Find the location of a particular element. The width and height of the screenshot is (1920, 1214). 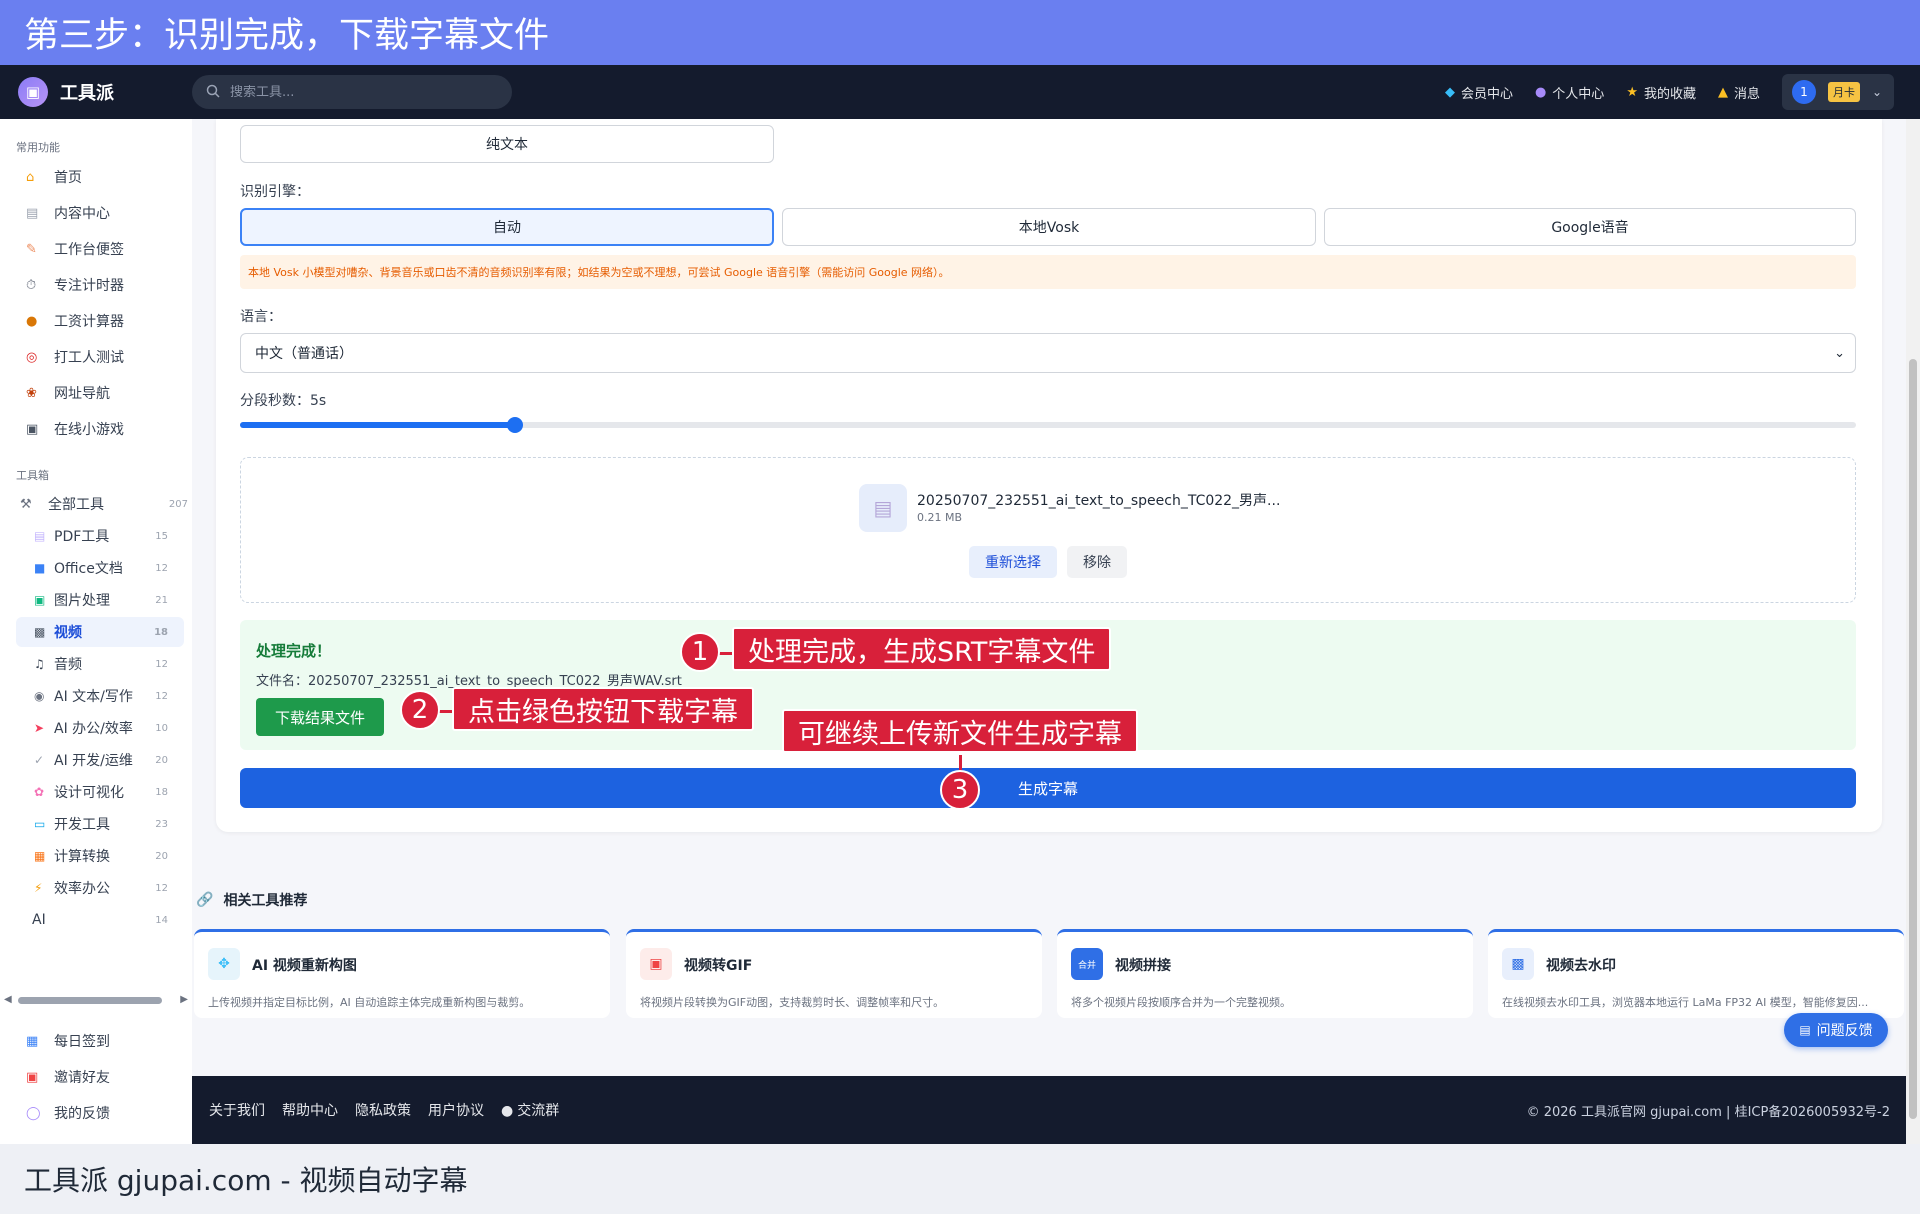

sidebar-item-feedback: ◯ 我的反馈 is located at coordinates (68, 1113).